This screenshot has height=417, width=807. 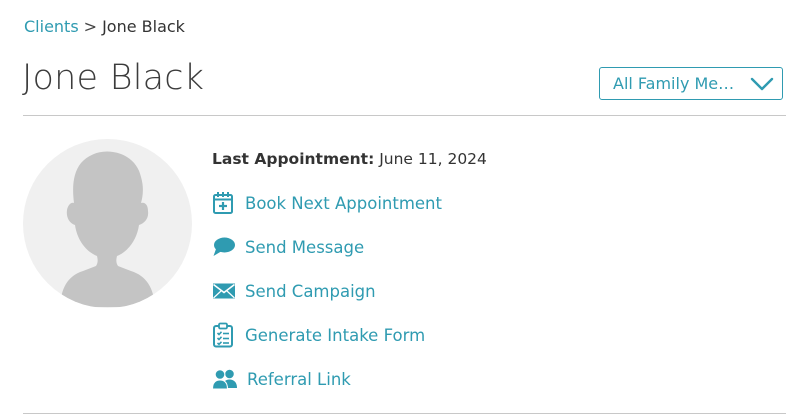 I want to click on last-appointment-value: June 11, 2024, so click(x=433, y=159).